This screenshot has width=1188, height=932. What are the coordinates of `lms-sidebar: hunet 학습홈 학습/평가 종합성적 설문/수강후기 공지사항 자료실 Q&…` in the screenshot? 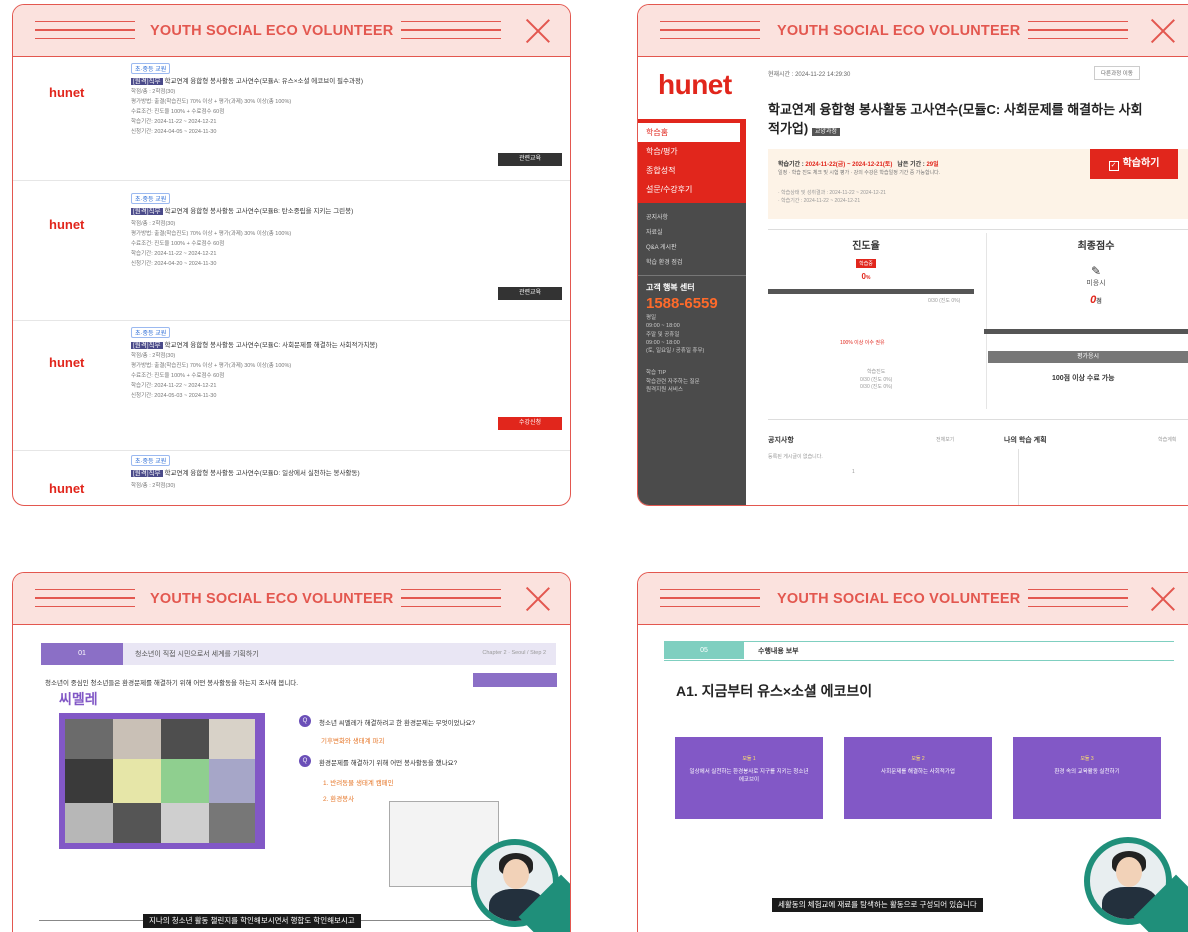 It's located at (692, 281).